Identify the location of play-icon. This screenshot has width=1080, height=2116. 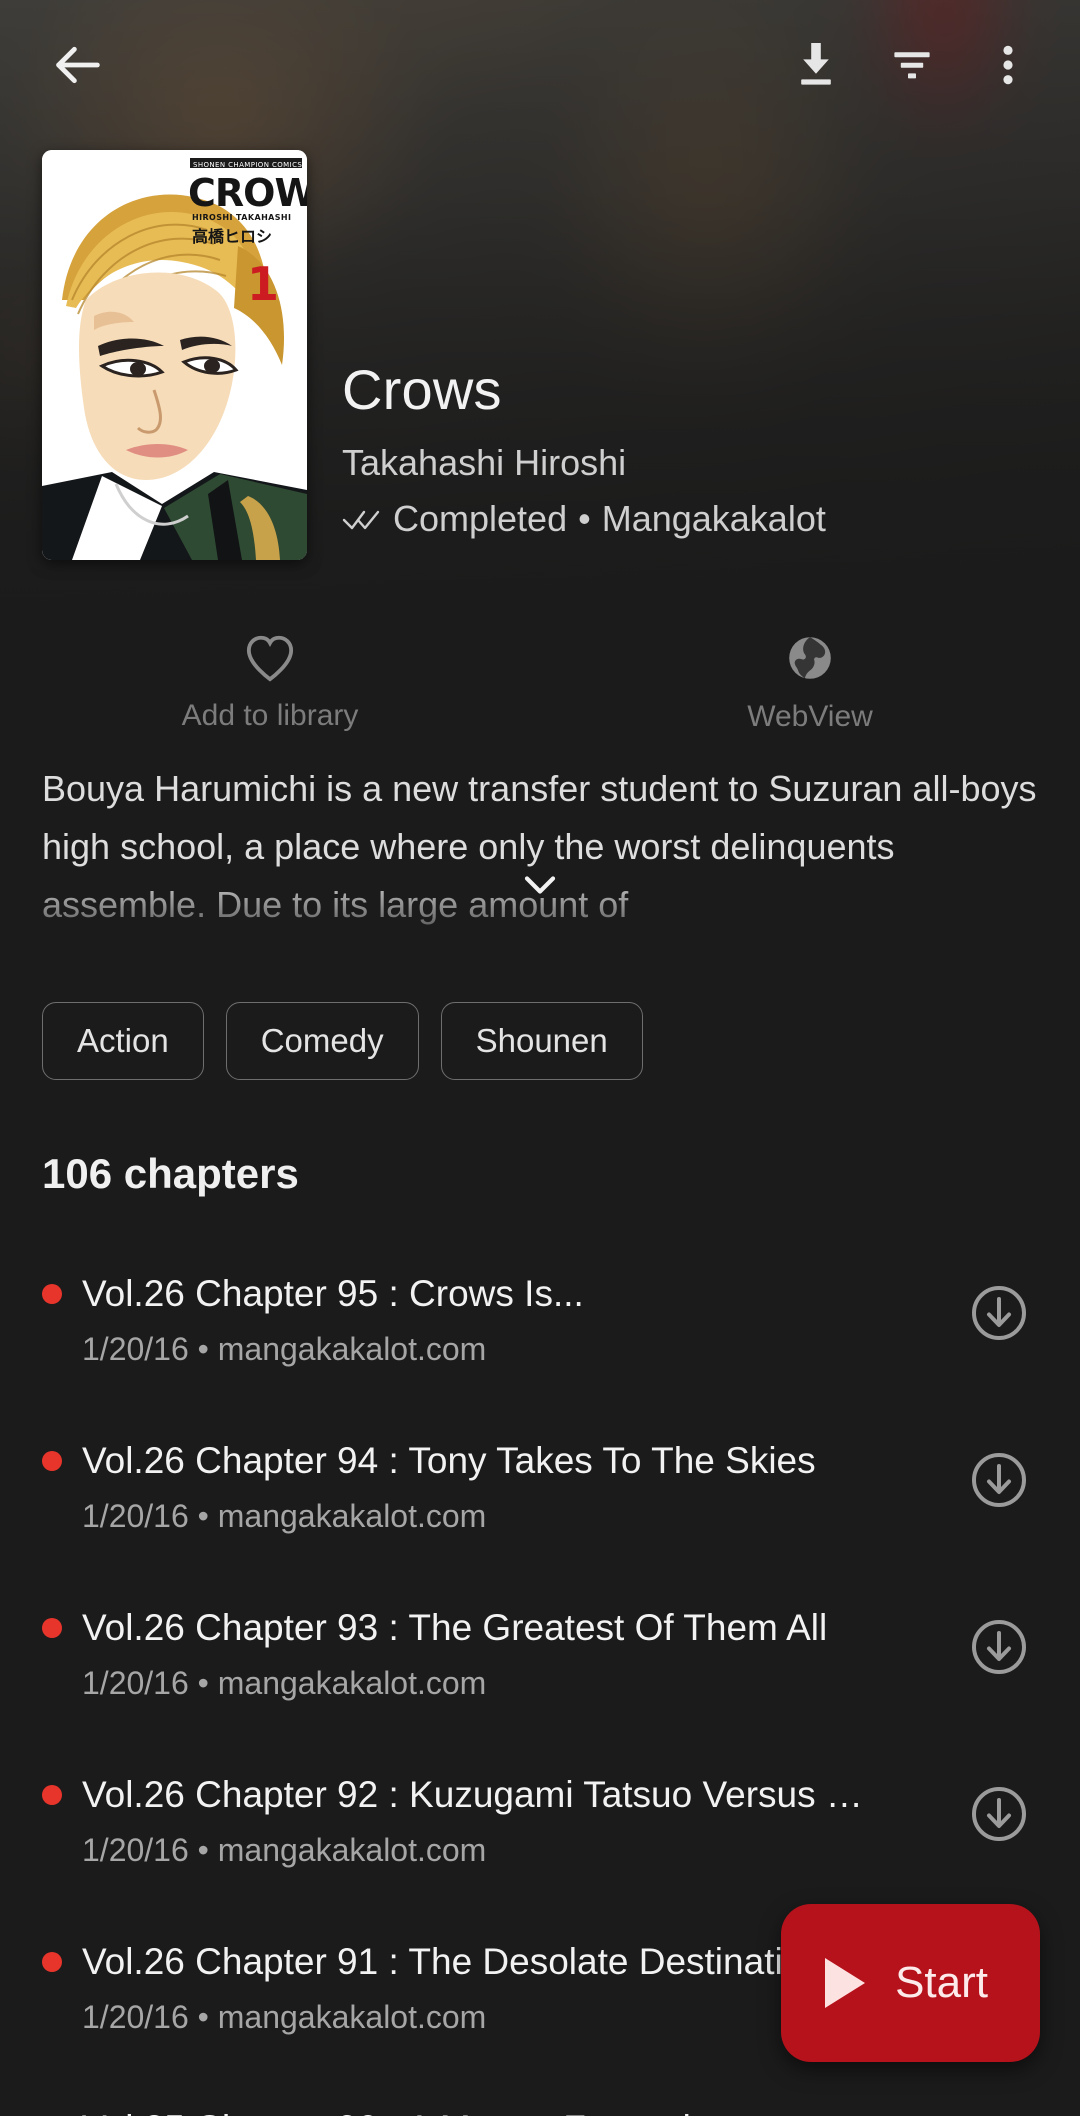
(845, 1983).